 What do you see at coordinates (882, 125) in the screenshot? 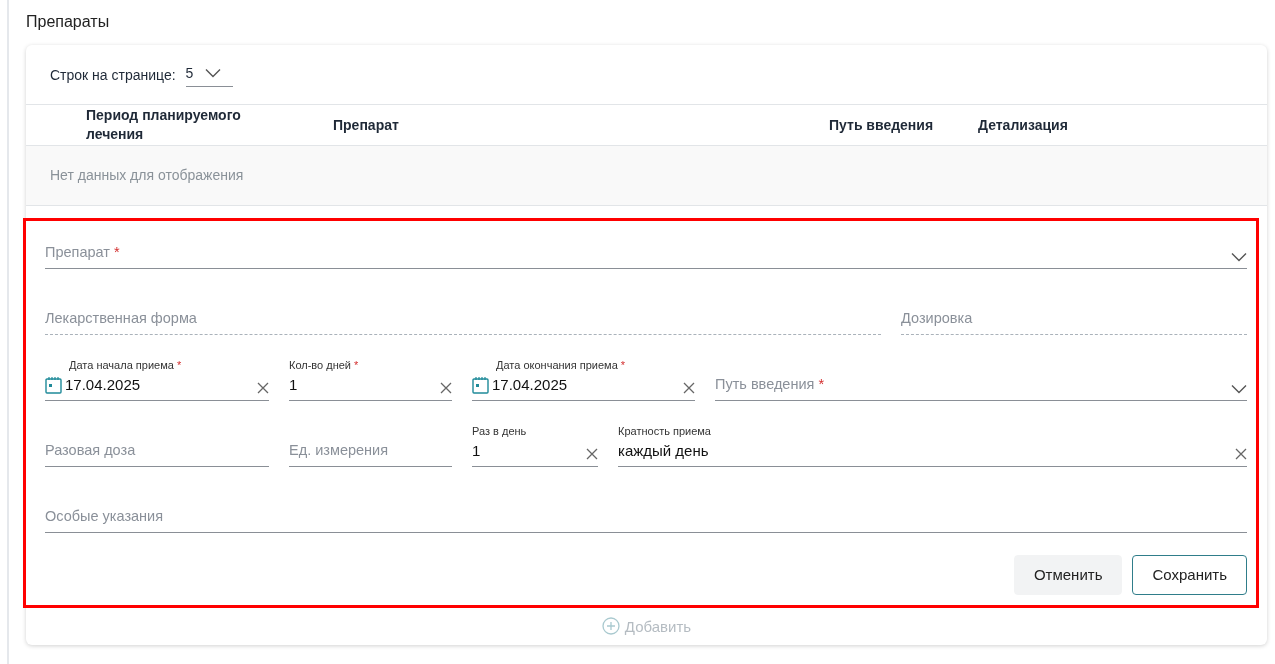
I see `column-header: Путь введения` at bounding box center [882, 125].